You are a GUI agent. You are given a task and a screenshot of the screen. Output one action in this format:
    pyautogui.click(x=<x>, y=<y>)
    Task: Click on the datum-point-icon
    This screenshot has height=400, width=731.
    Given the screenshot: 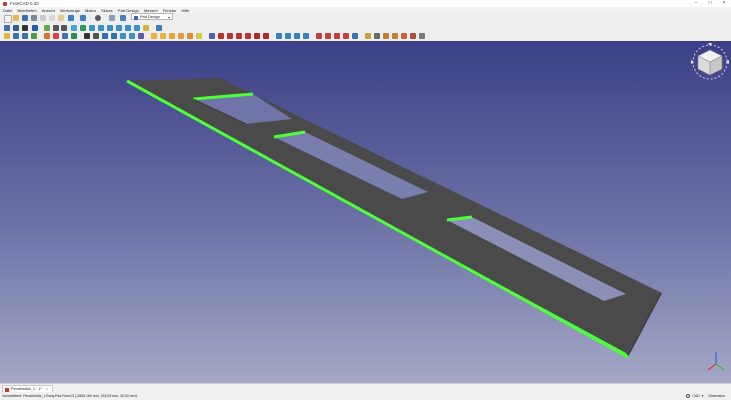 What is the action you would take?
    pyautogui.click(x=87, y=36)
    